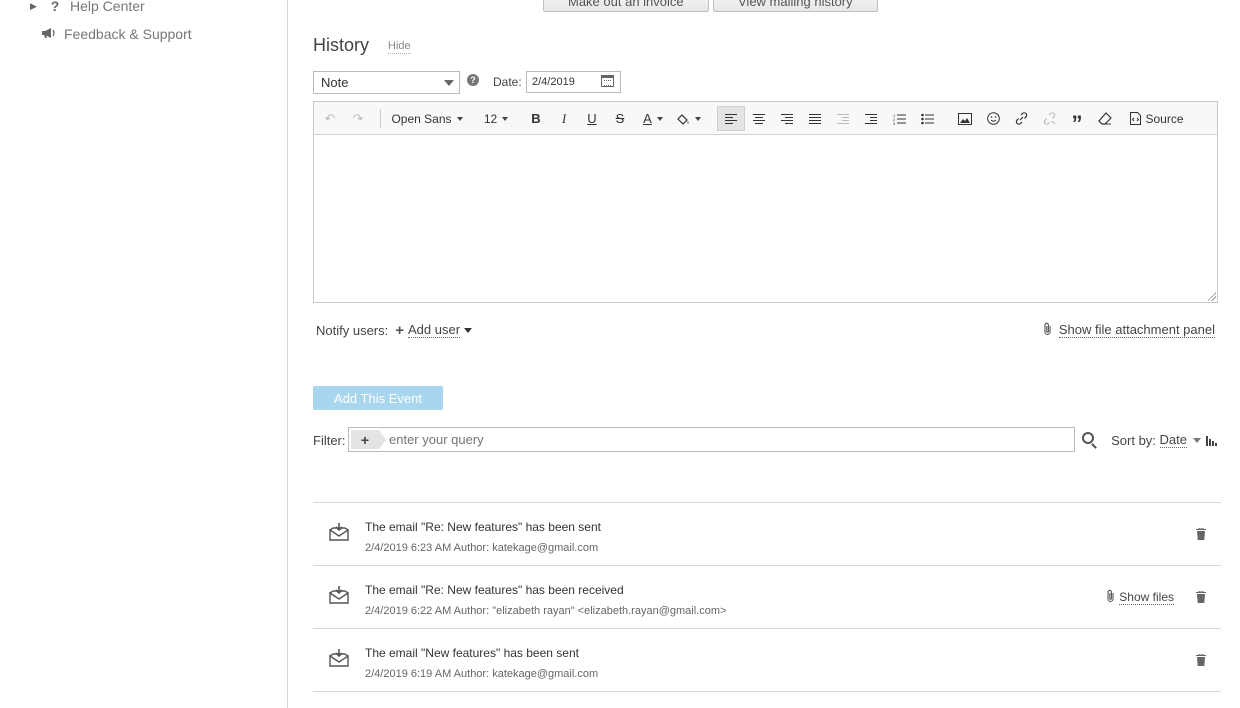  Describe the element at coordinates (653, 118) in the screenshot. I see `text-color-icon: A` at that location.